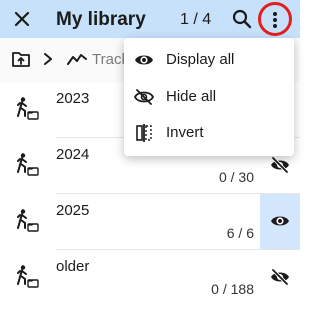  Describe the element at coordinates (185, 132) in the screenshot. I see `menu-item-label: Invert` at that location.